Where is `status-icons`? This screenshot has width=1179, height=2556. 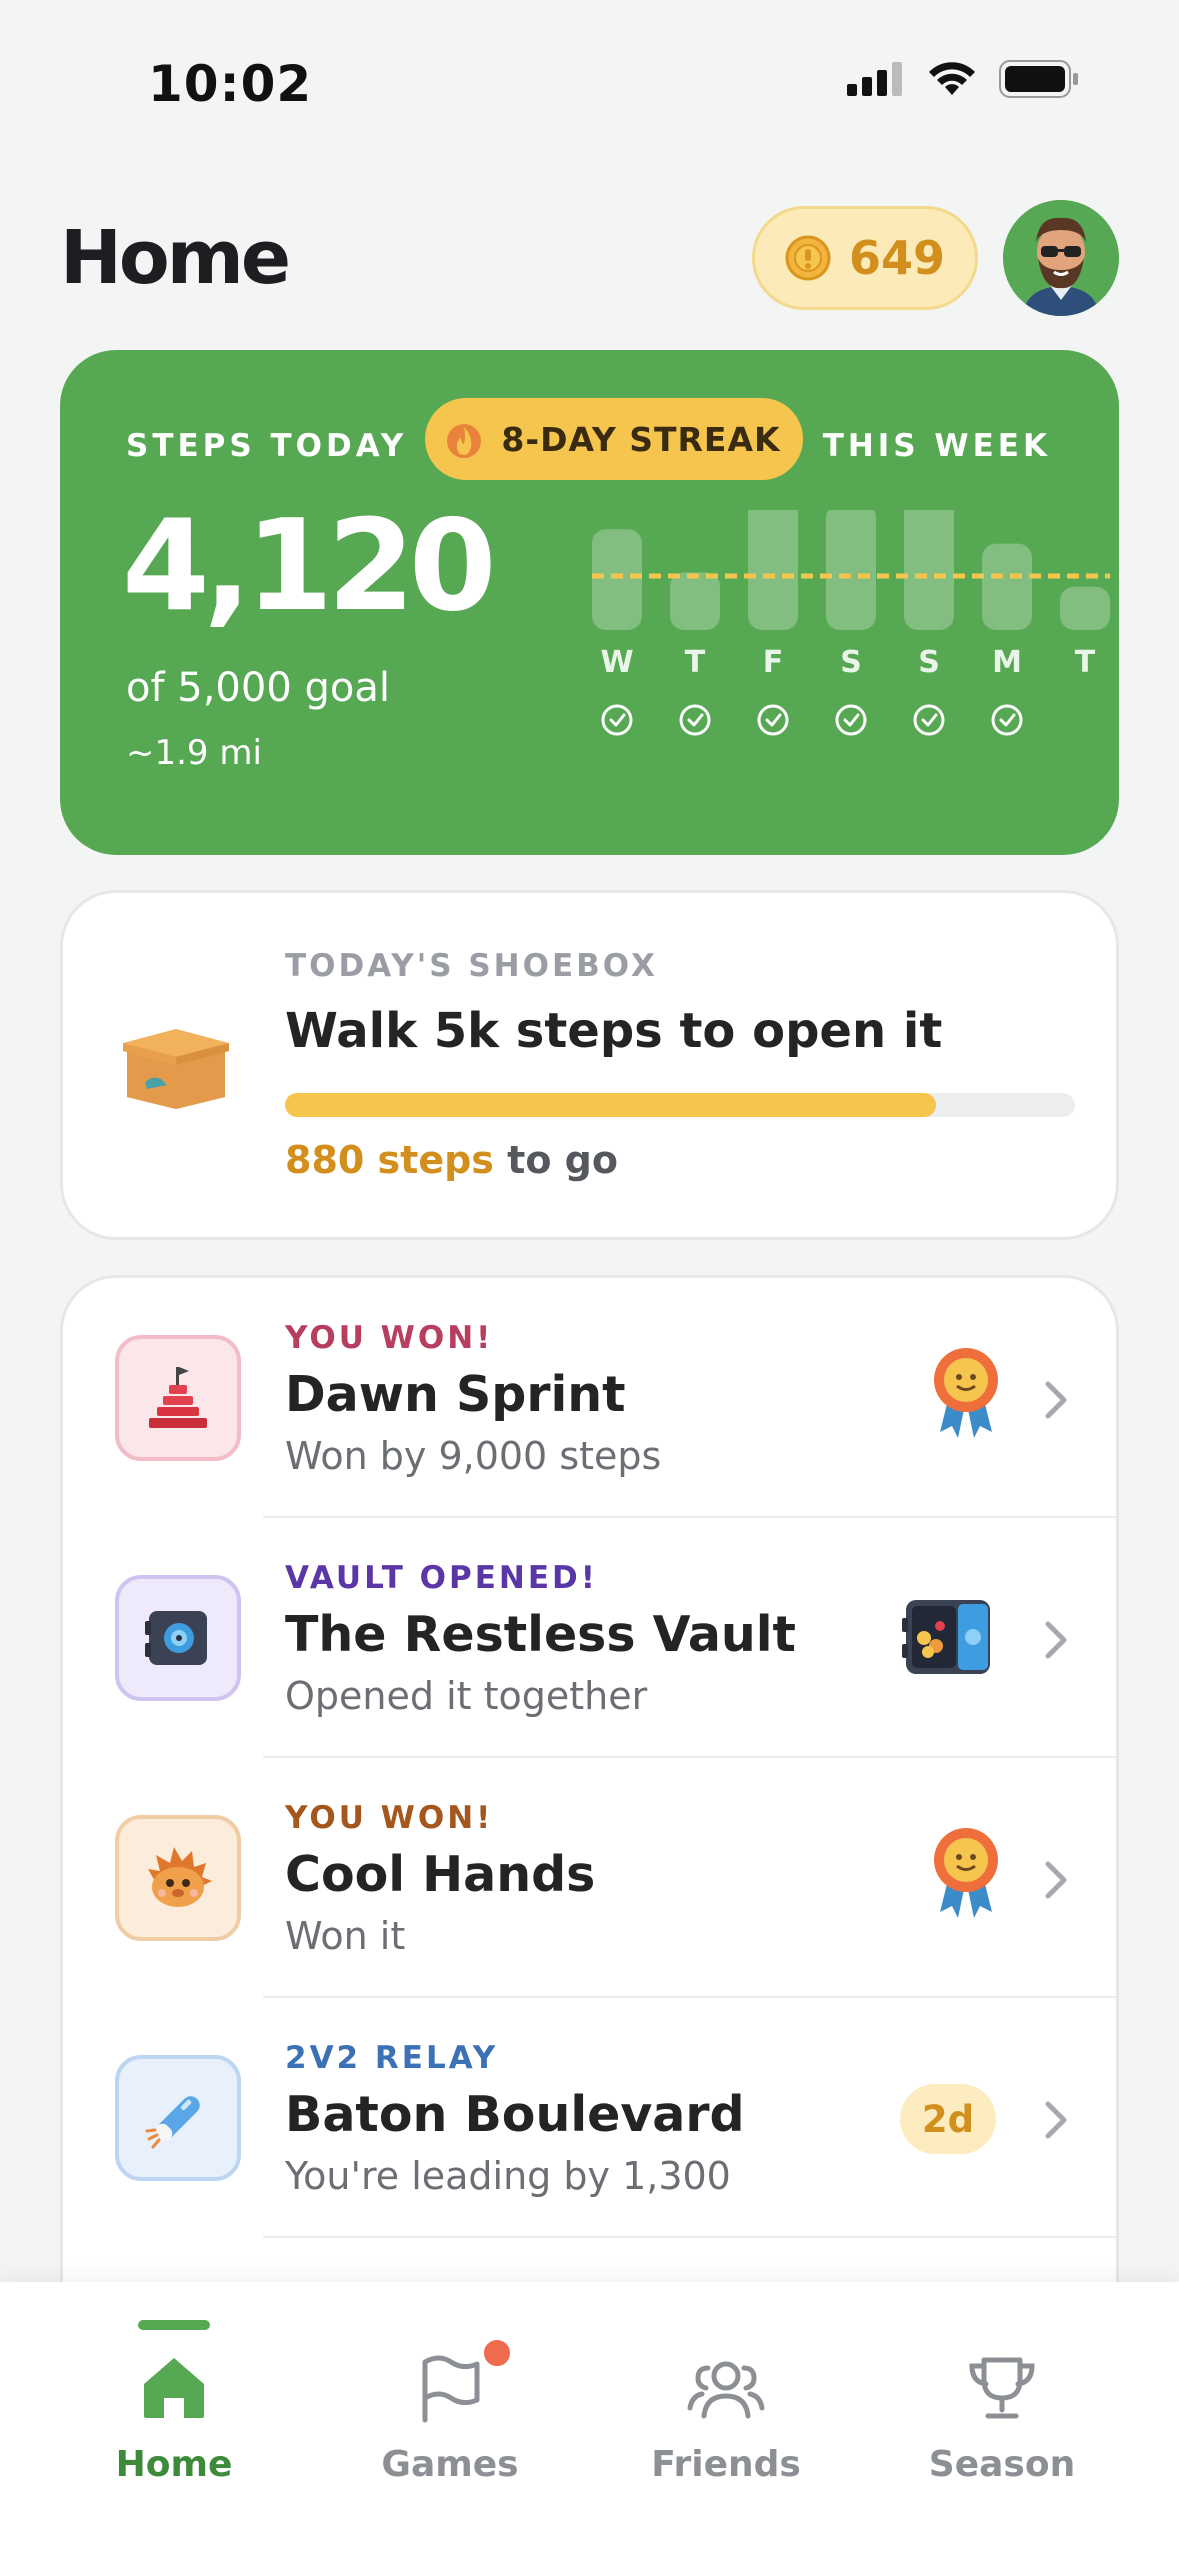
status-icons is located at coordinates (963, 79).